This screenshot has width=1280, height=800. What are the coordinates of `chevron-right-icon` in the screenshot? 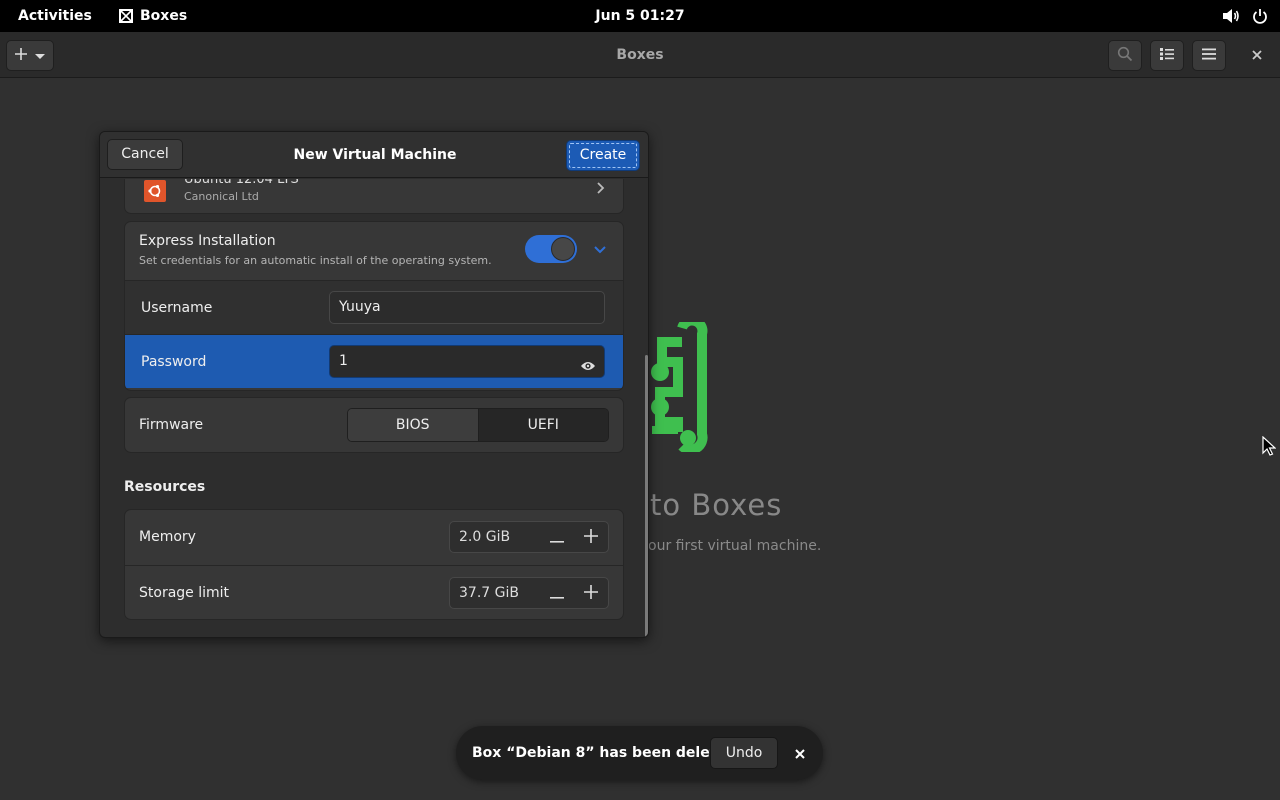 It's located at (601, 189).